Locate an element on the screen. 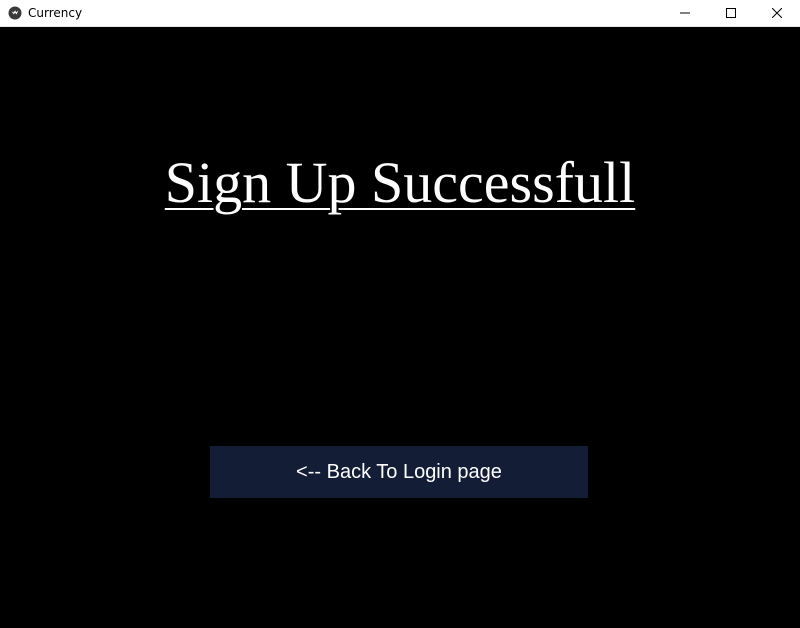 The width and height of the screenshot is (800, 628). maximize-button is located at coordinates (731, 13).